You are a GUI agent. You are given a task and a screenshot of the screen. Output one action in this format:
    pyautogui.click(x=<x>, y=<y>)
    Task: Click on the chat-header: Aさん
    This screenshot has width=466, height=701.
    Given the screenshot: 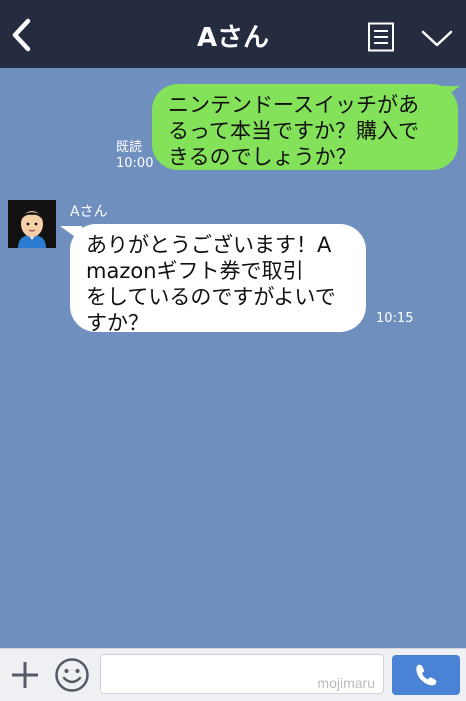 What is the action you would take?
    pyautogui.click(x=233, y=34)
    